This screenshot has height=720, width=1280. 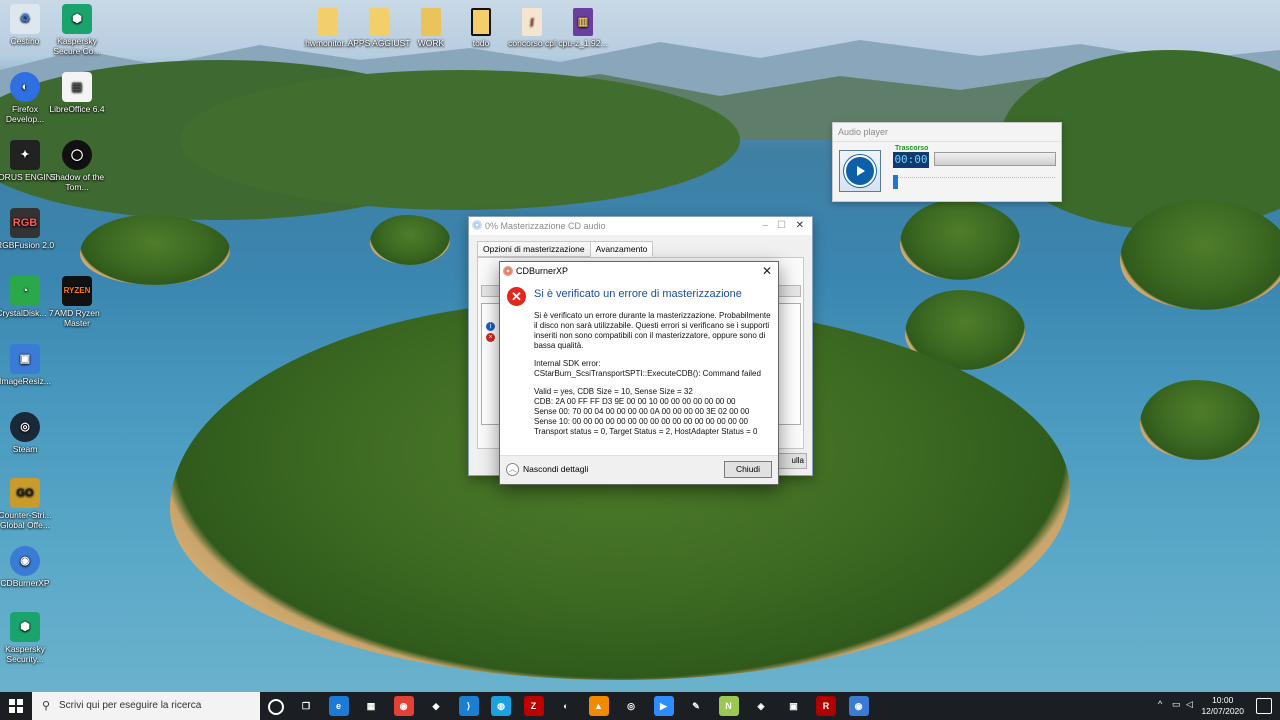 What do you see at coordinates (77, 87) in the screenshot?
I see `libreoffice-icon: ▤` at bounding box center [77, 87].